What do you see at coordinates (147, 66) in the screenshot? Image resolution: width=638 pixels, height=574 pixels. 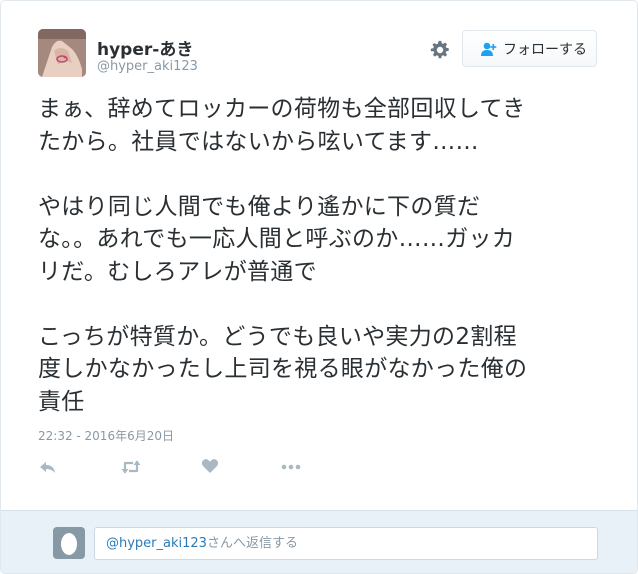 I see `screen-name: @hyper_aki123` at bounding box center [147, 66].